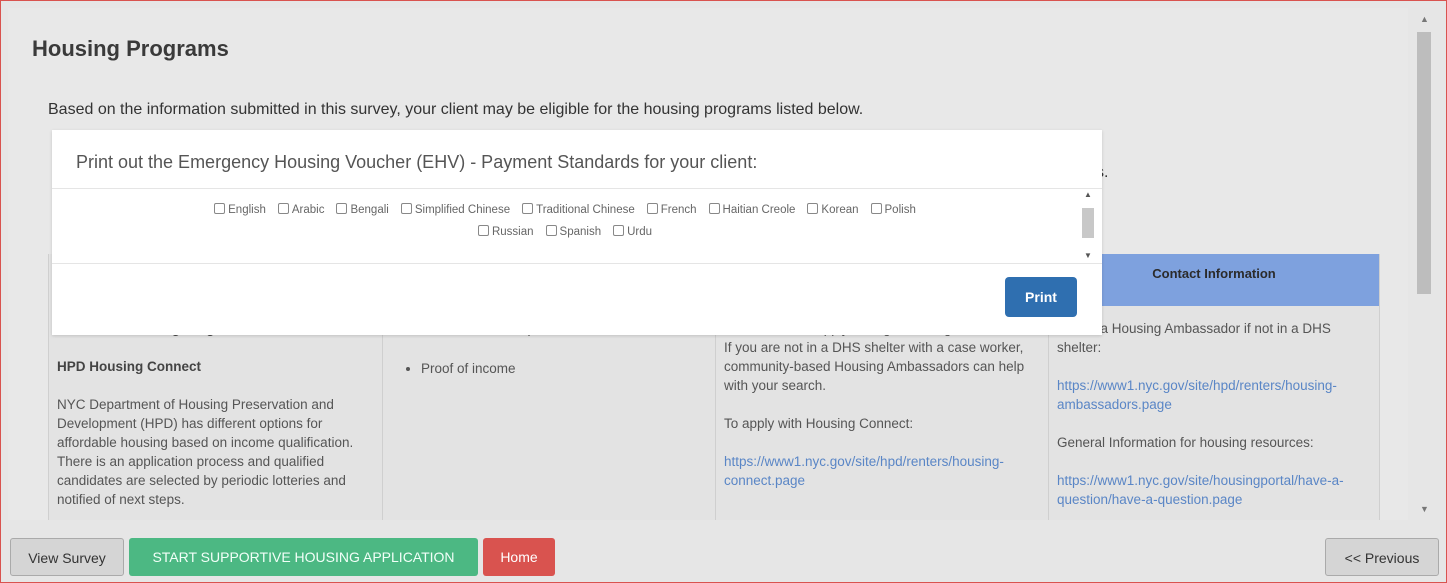 The height and width of the screenshot is (583, 1447). What do you see at coordinates (369, 210) in the screenshot?
I see `language-label: Bengali` at bounding box center [369, 210].